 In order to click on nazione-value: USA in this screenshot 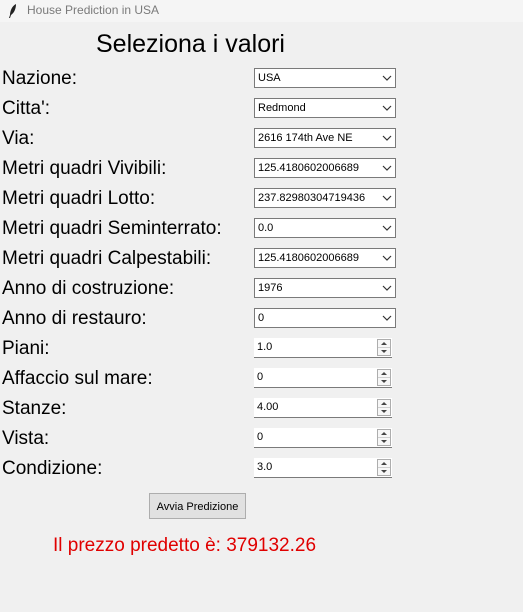, I will do `click(269, 78)`.